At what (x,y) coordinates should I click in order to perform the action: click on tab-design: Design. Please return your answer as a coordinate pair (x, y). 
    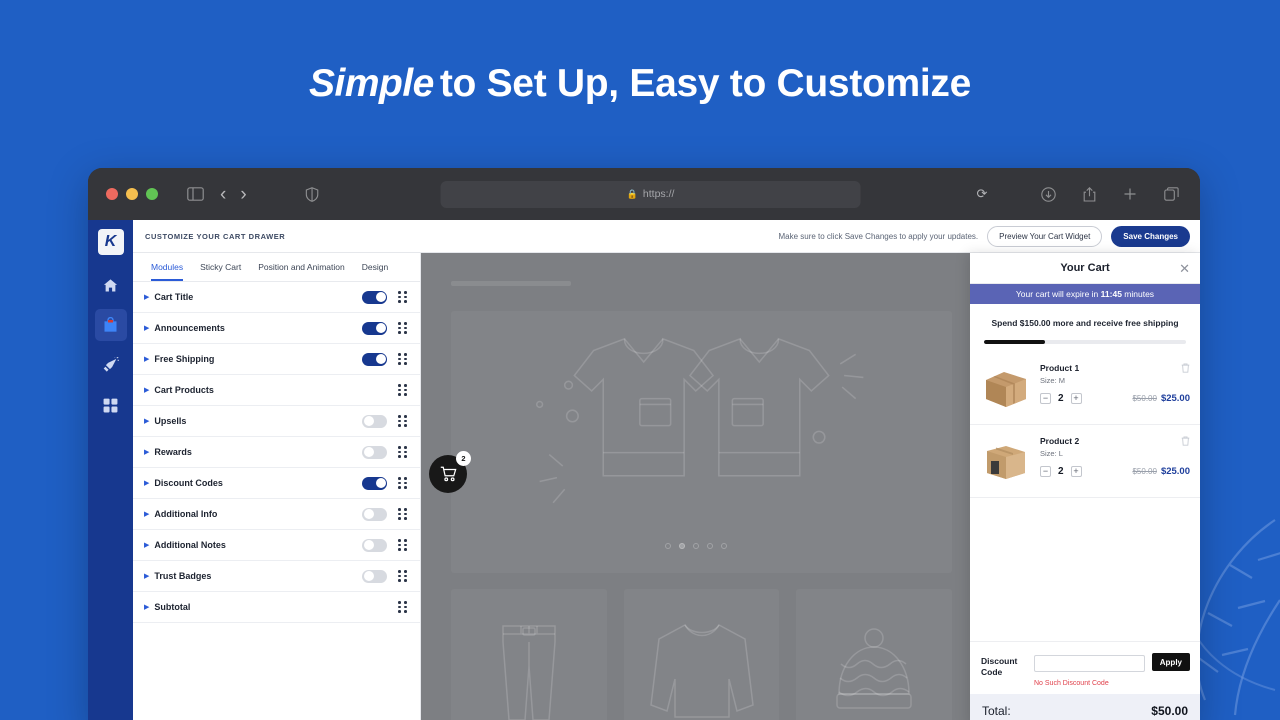
    Looking at the image, I should click on (375, 271).